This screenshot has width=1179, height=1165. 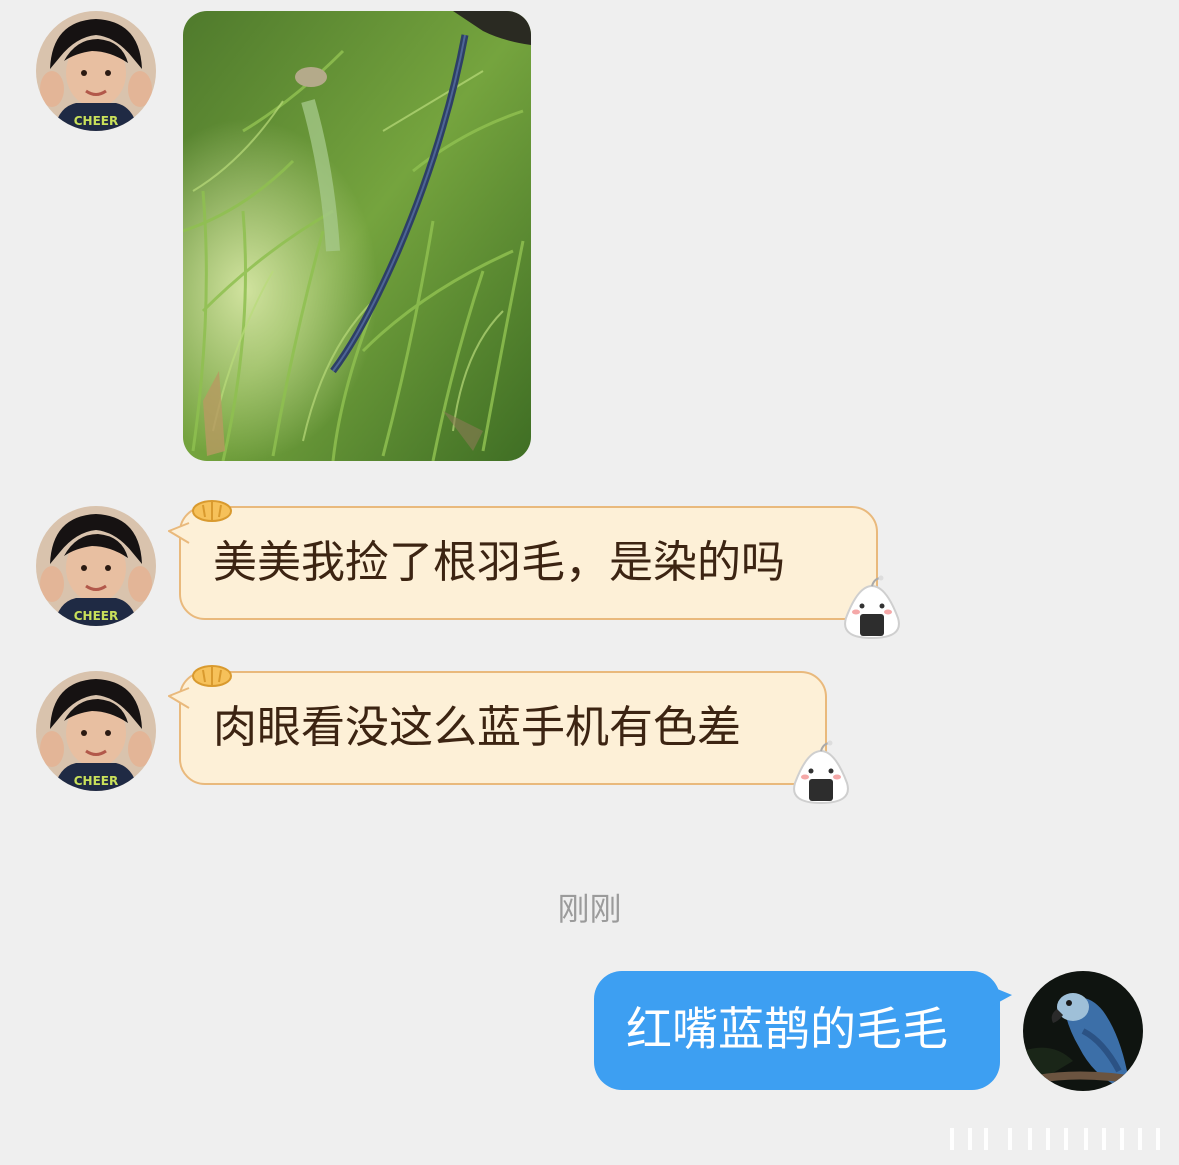 What do you see at coordinates (589, 909) in the screenshot?
I see `timestamp: 刚刚` at bounding box center [589, 909].